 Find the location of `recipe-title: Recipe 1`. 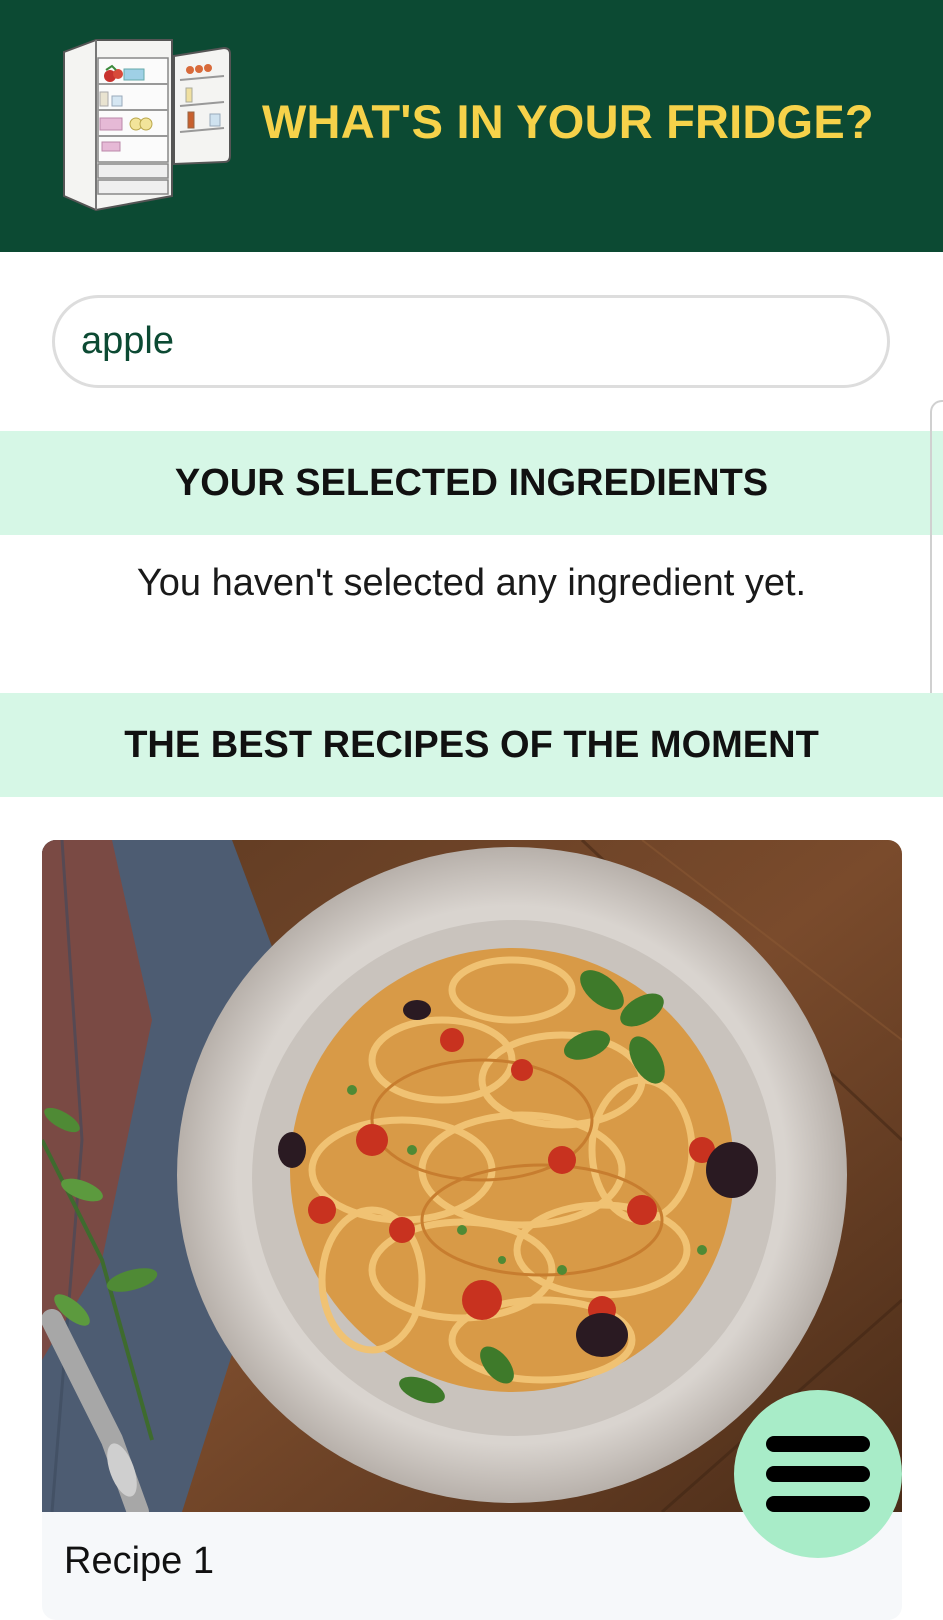

recipe-title: Recipe 1 is located at coordinates (139, 1561).